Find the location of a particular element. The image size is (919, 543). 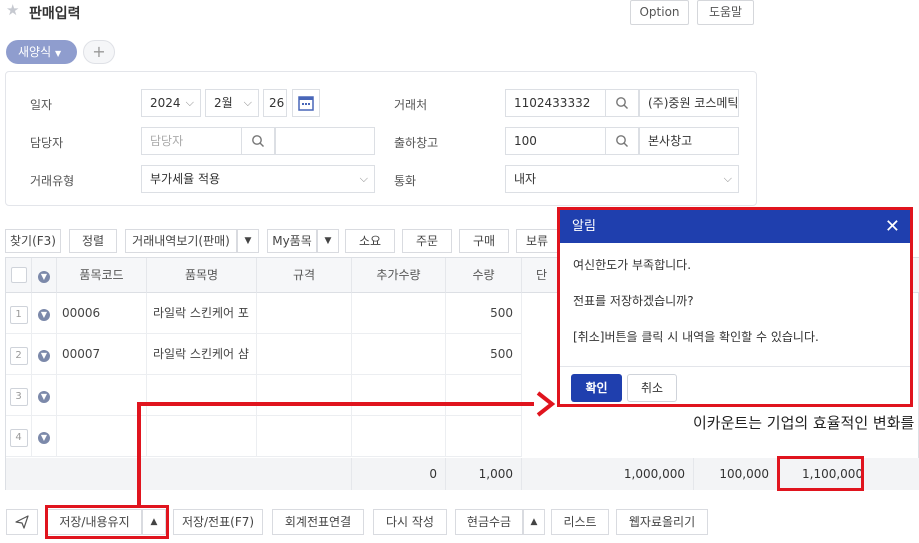

month-select: 2월 ⌵ is located at coordinates (232, 103).